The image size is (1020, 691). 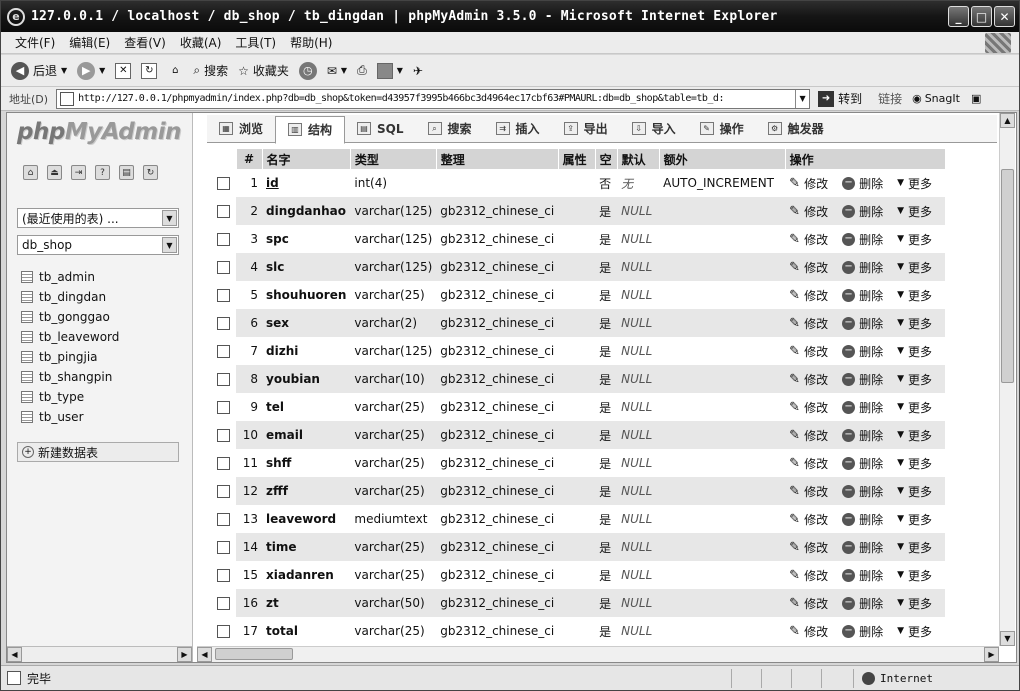 I want to click on edit-page-button: ▼, so click(x=389, y=70).